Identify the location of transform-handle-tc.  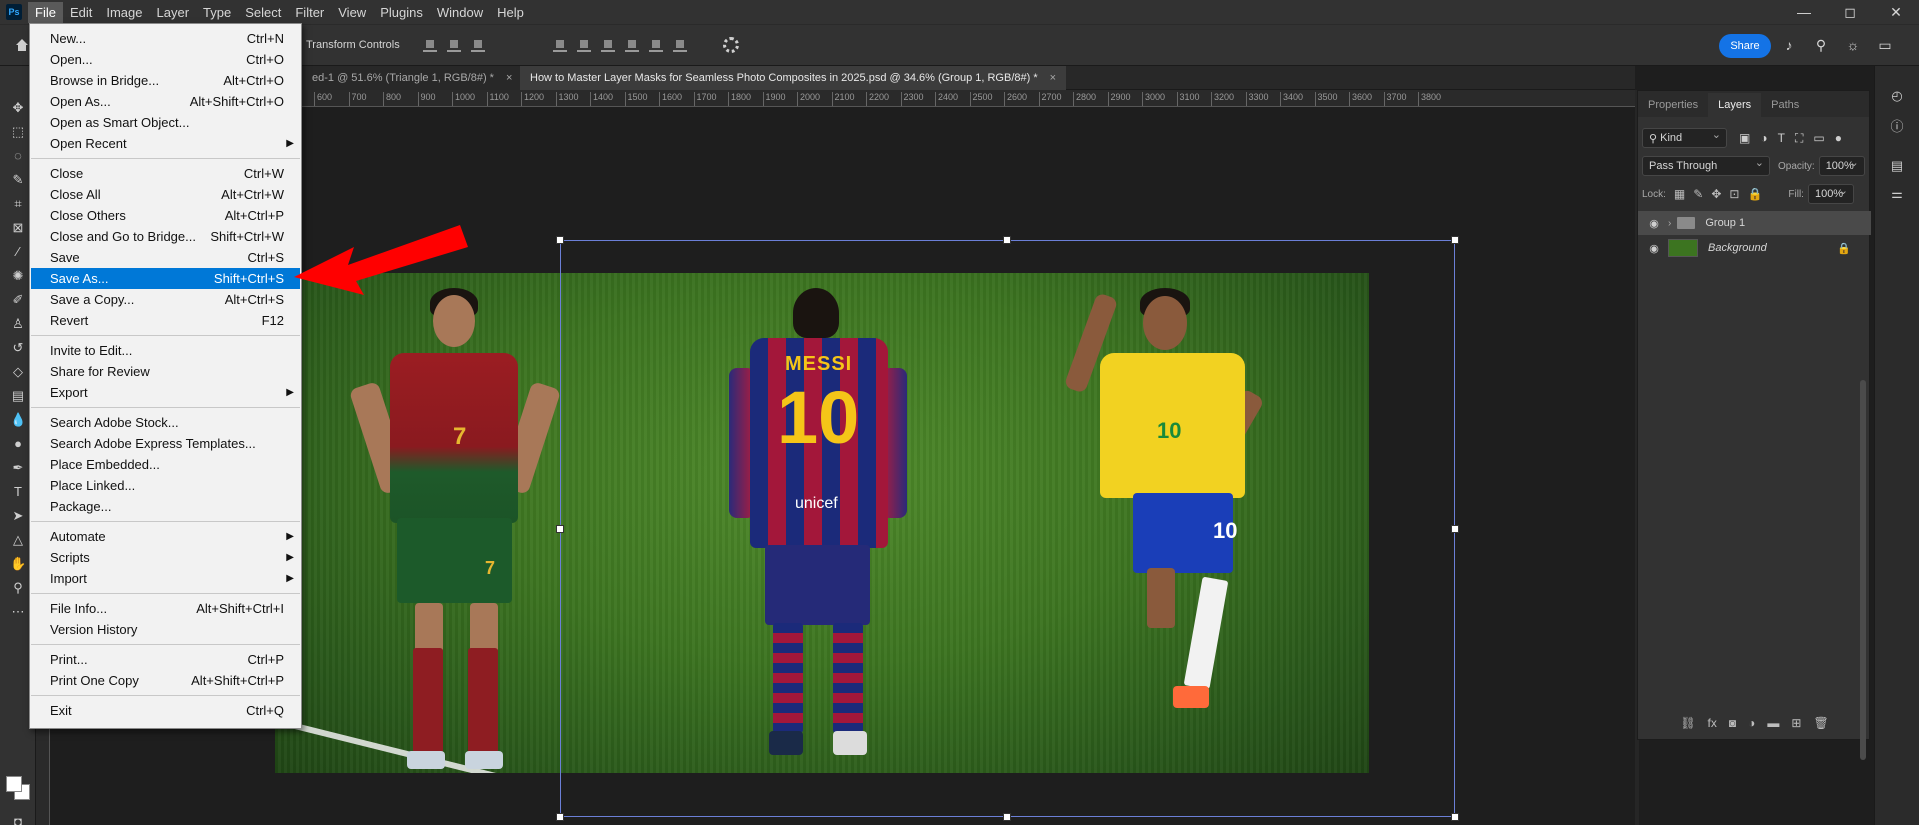
(1007, 240).